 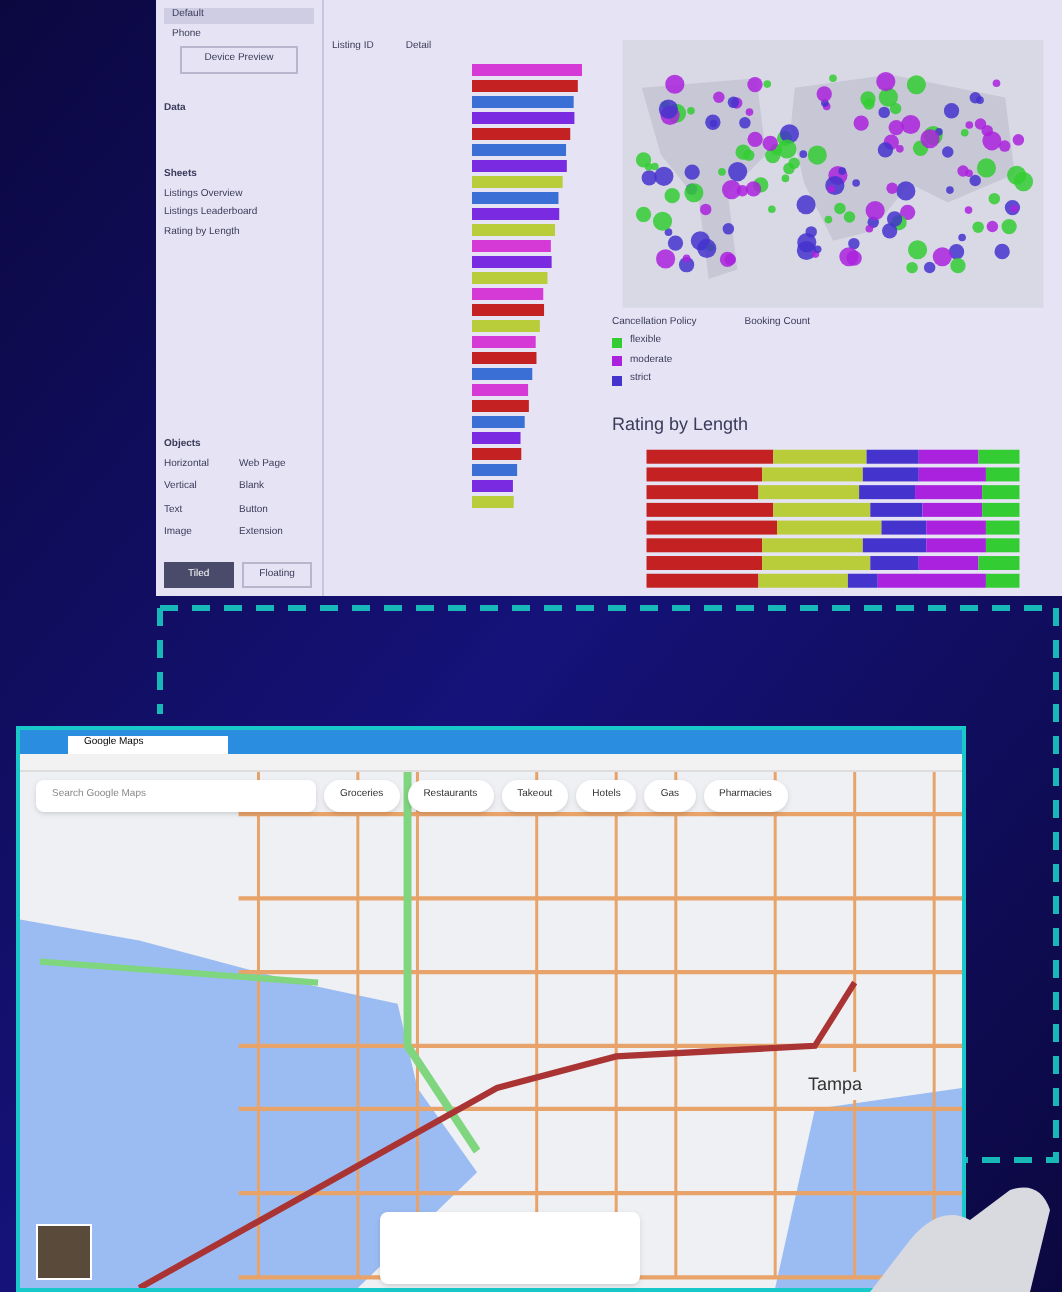 I want to click on city-label: Tampa, so click(x=835, y=1085).